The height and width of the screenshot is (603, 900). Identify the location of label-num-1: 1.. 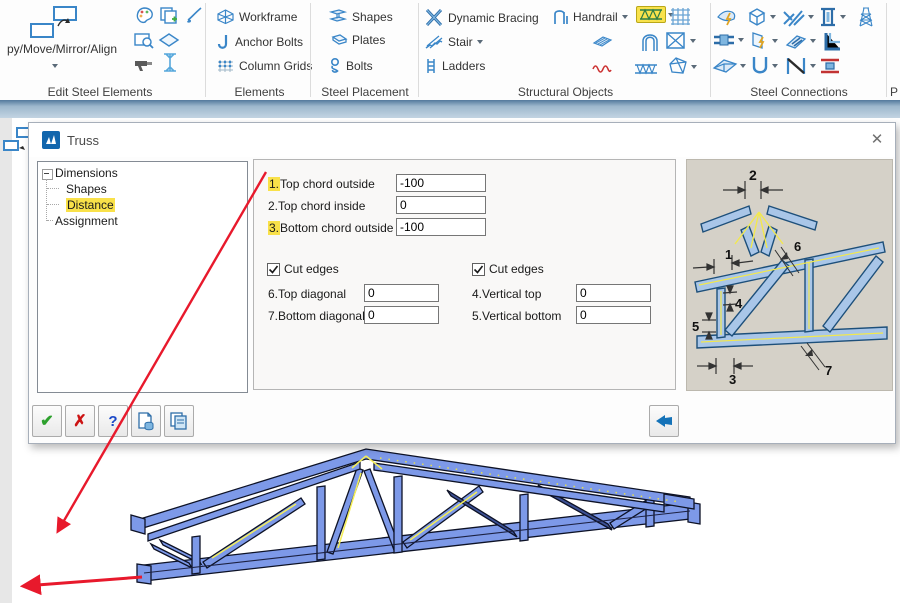
(274, 184).